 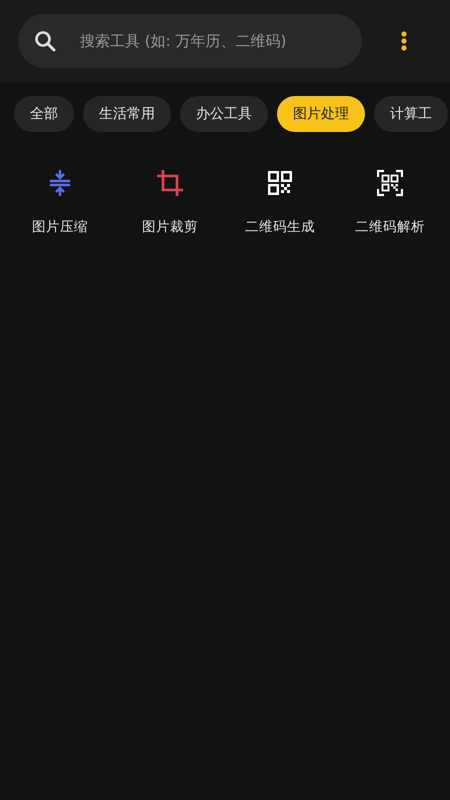 What do you see at coordinates (220, 41) in the screenshot?
I see `search-field: 搜索工具 (如: 万年历、二维码)` at bounding box center [220, 41].